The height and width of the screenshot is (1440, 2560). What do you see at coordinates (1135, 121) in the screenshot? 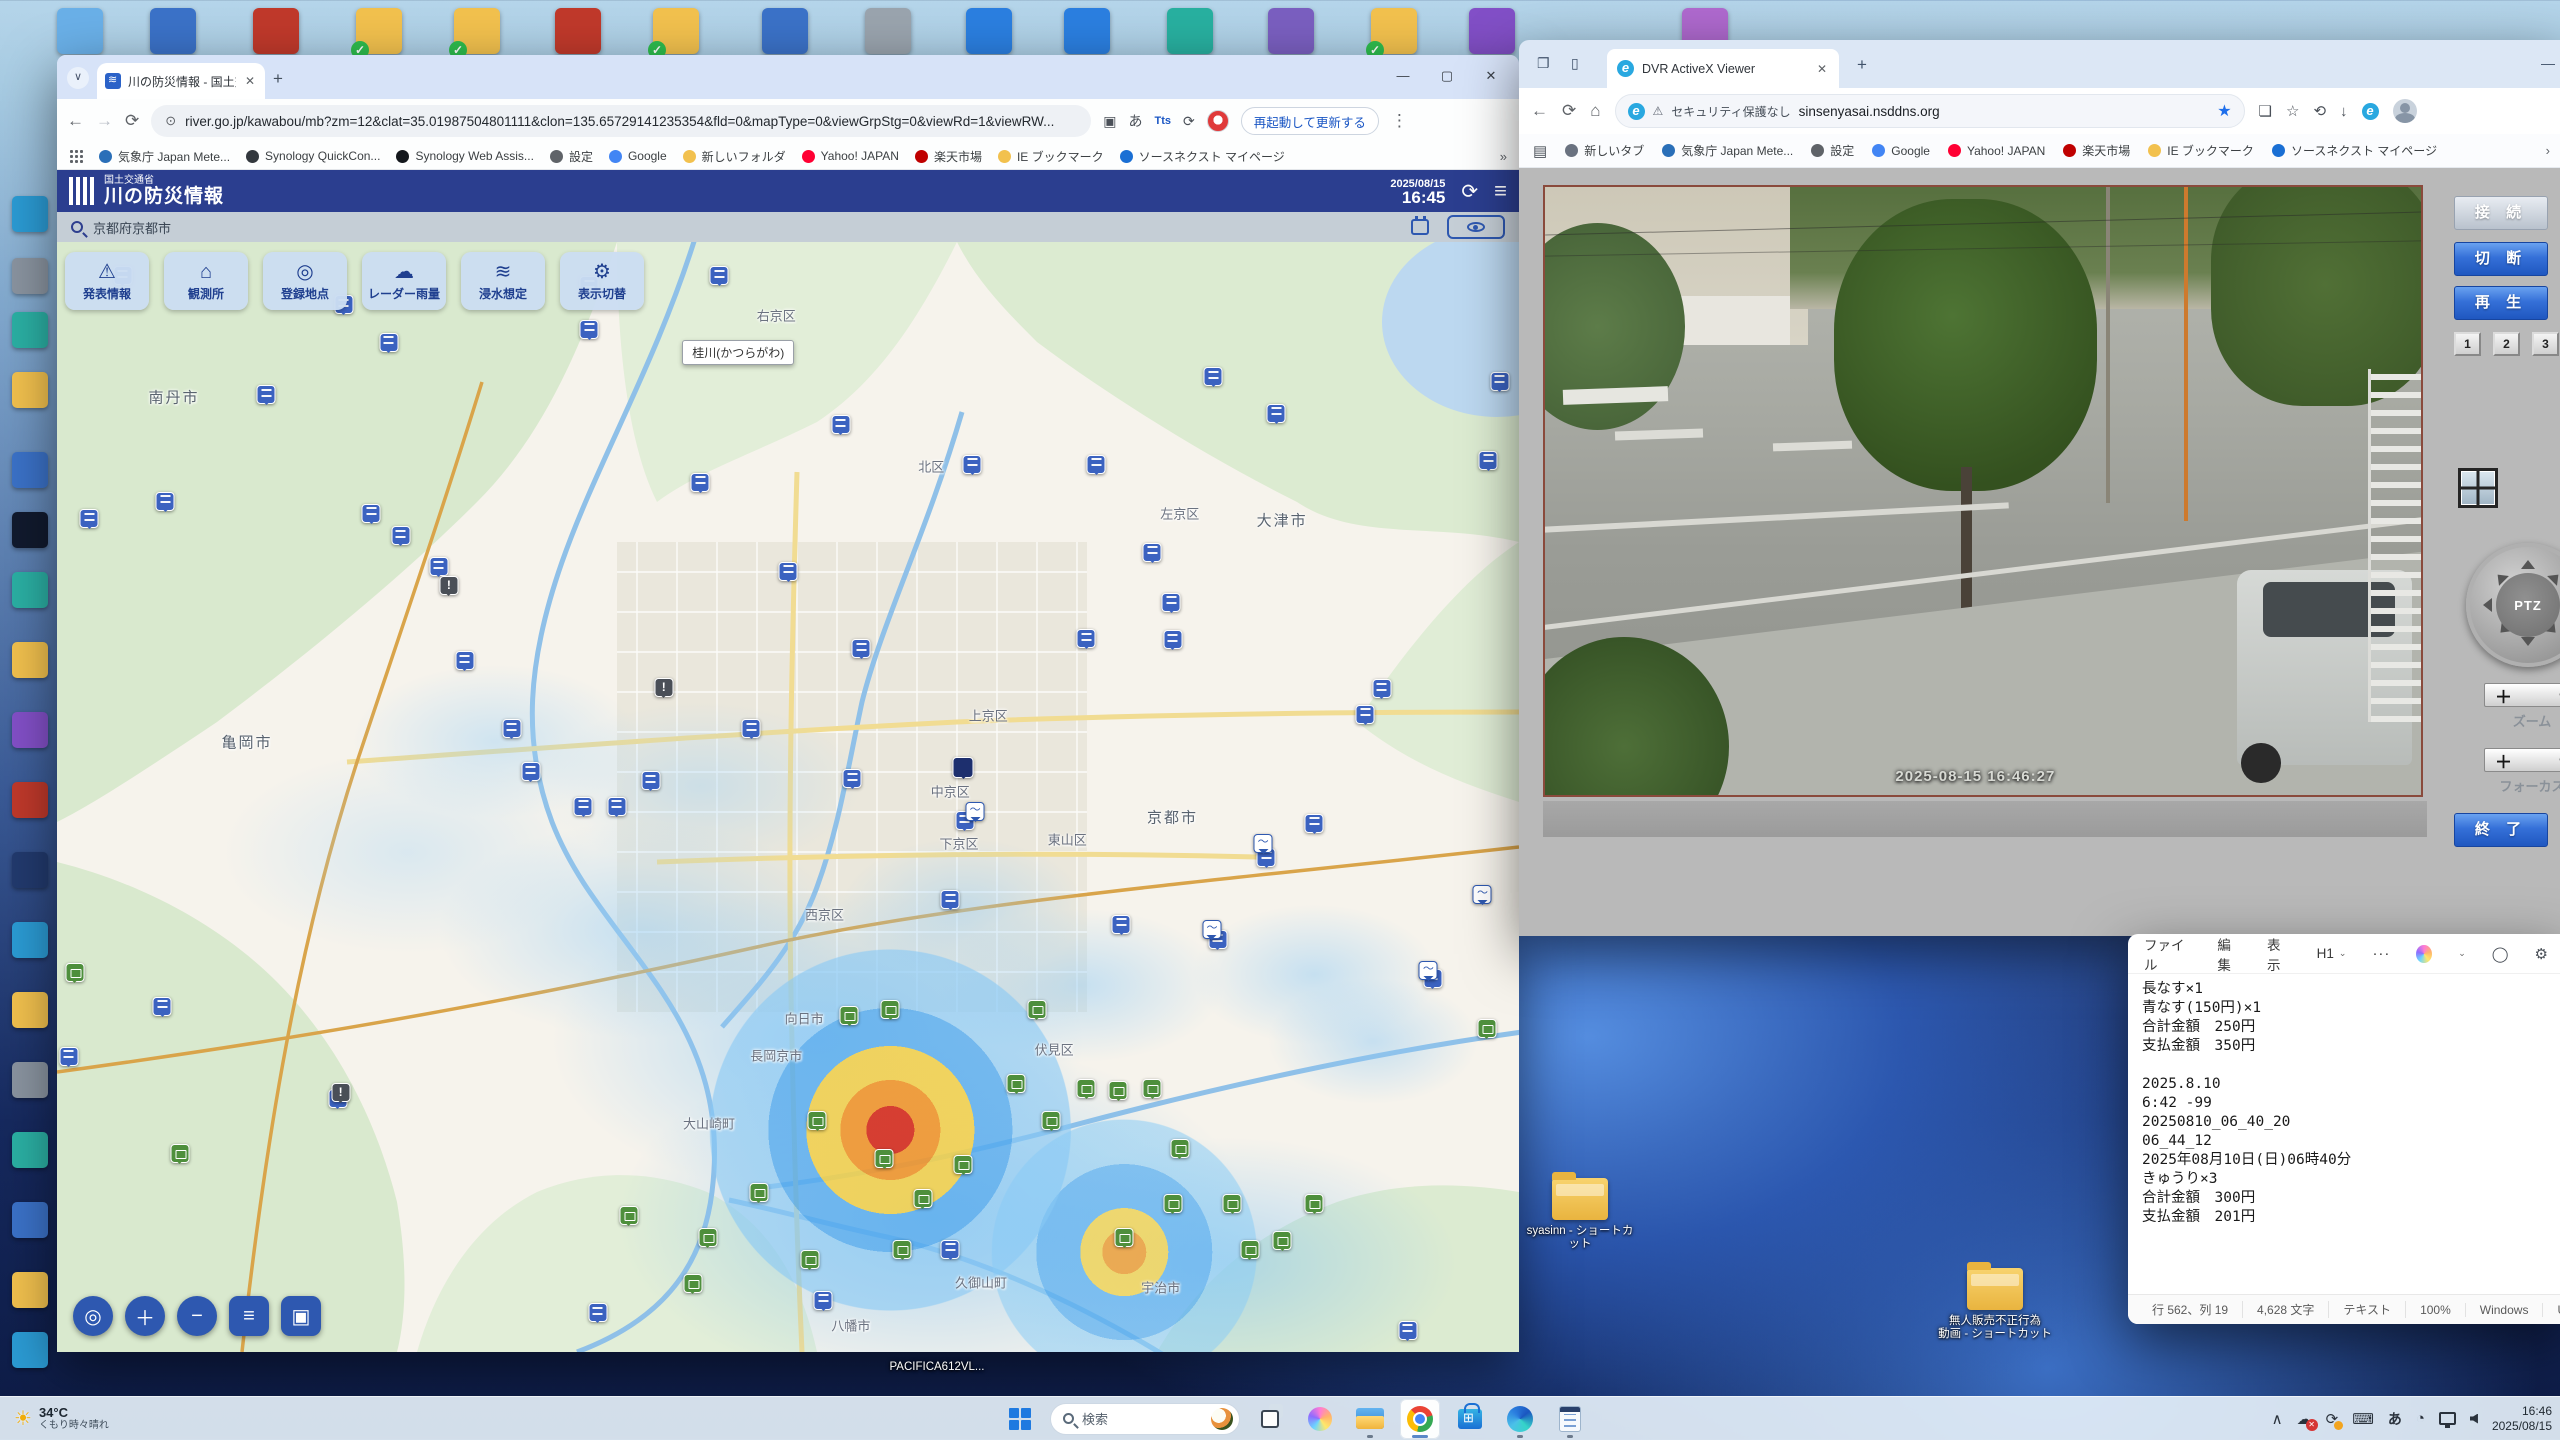
I see `translate-icon: あ` at bounding box center [1135, 121].